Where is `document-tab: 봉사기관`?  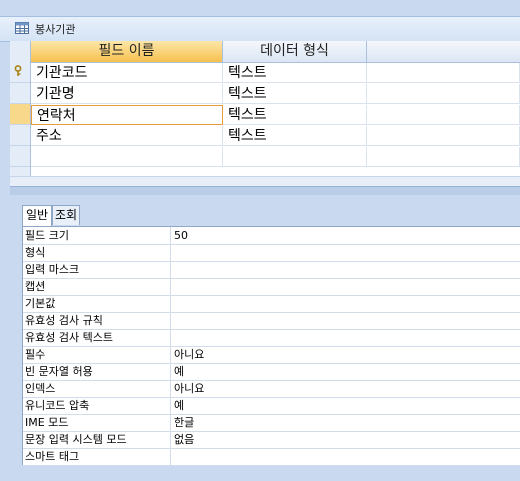 document-tab: 봉사기관 is located at coordinates (260, 29).